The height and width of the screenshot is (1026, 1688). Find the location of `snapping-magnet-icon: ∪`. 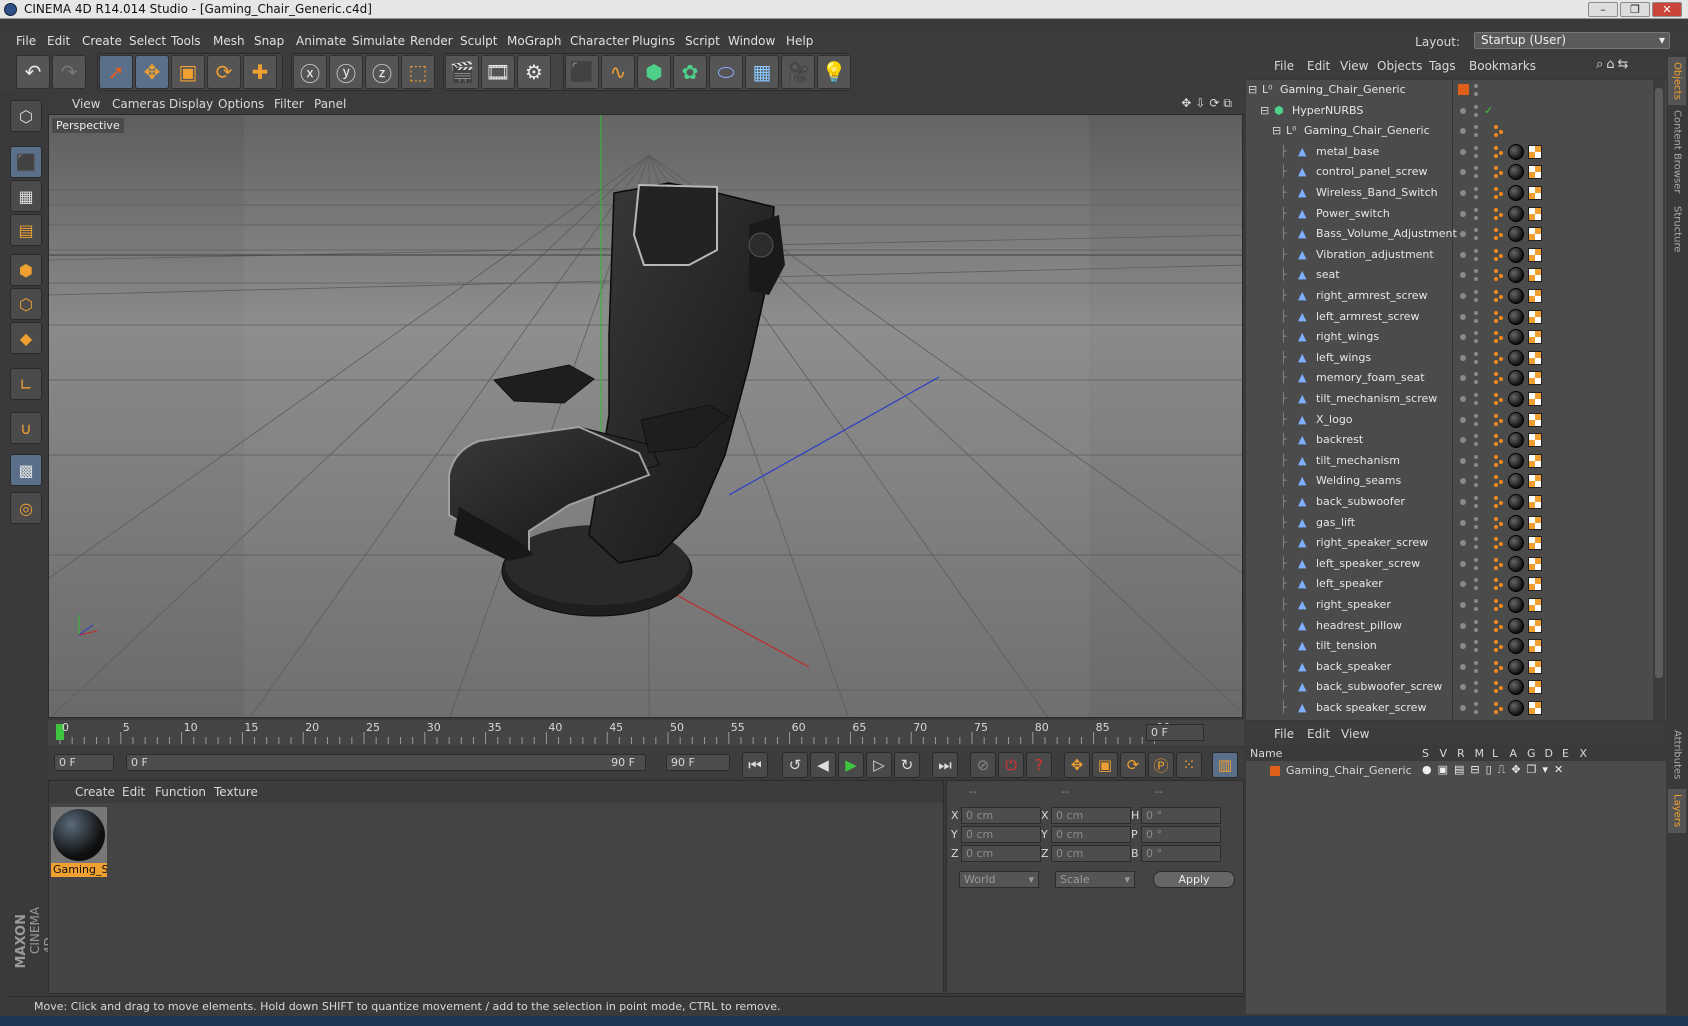

snapping-magnet-icon: ∪ is located at coordinates (26, 428).